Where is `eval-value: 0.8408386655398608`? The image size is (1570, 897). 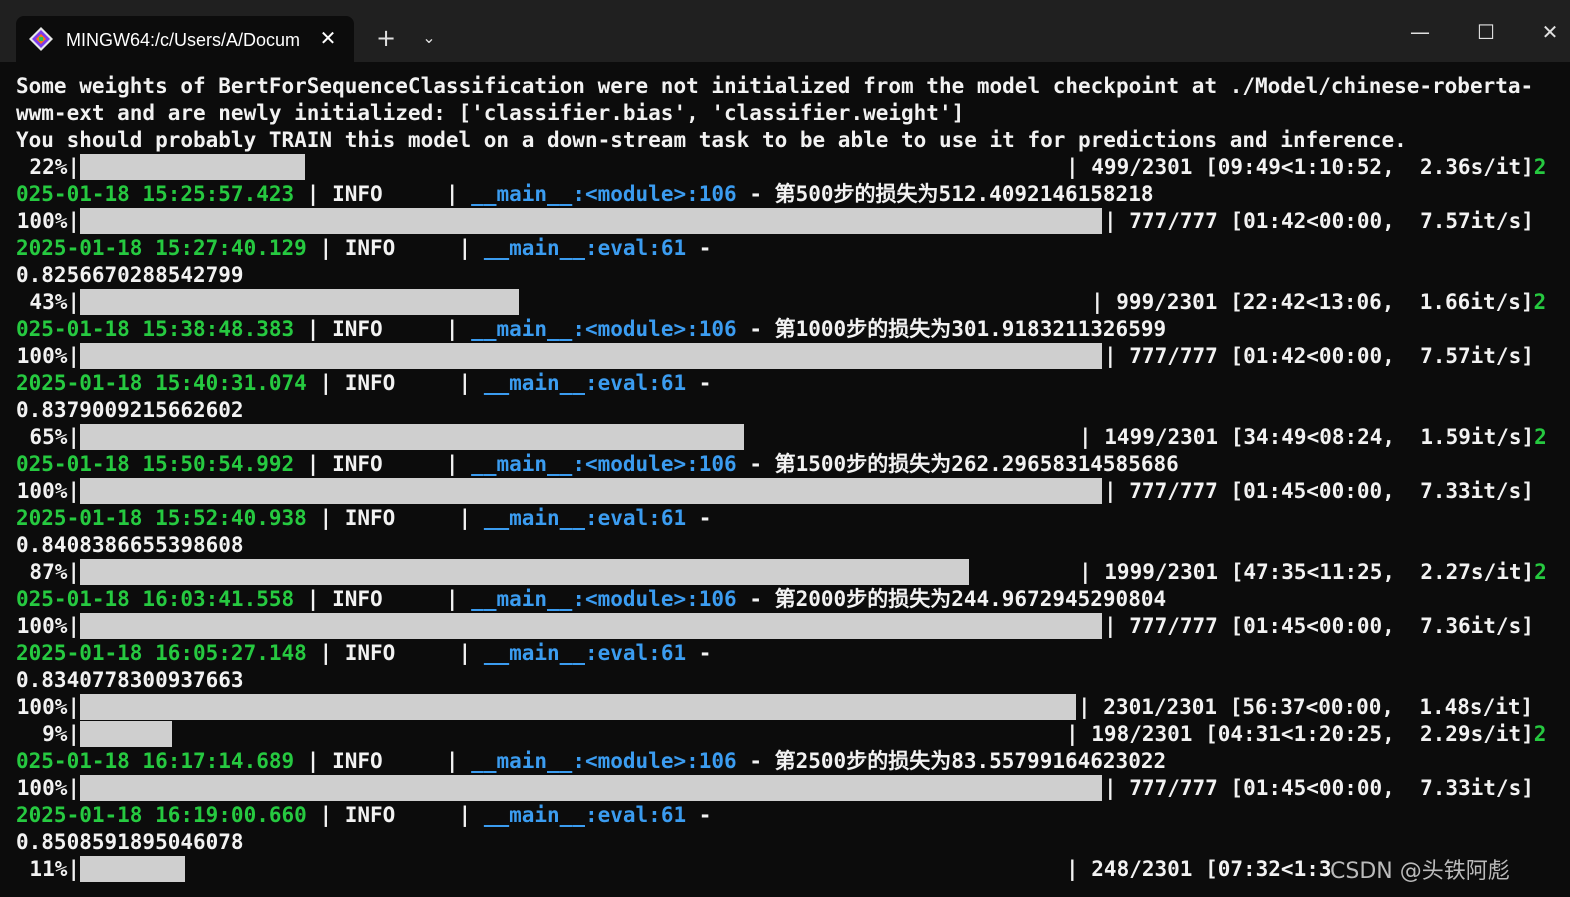
eval-value: 0.8408386655398608 is located at coordinates (130, 545).